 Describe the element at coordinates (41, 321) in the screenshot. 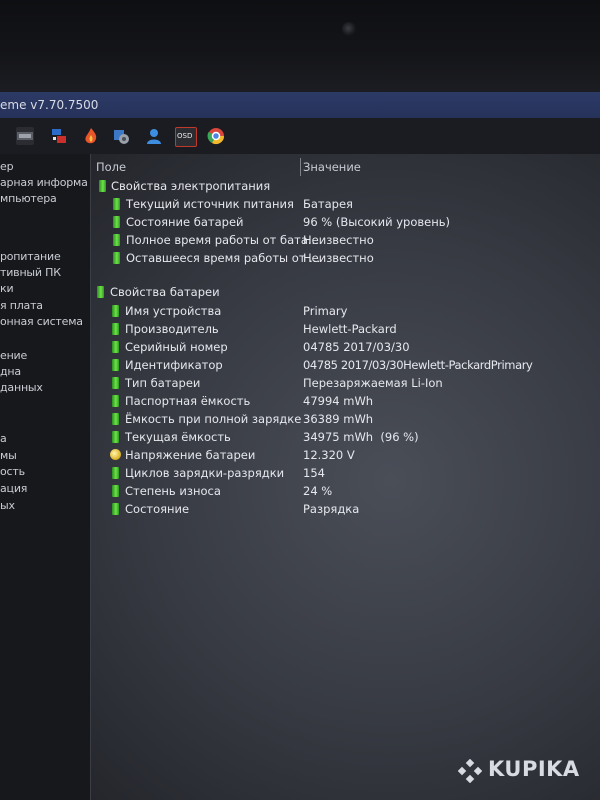

I see `tree-item: онная система` at that location.